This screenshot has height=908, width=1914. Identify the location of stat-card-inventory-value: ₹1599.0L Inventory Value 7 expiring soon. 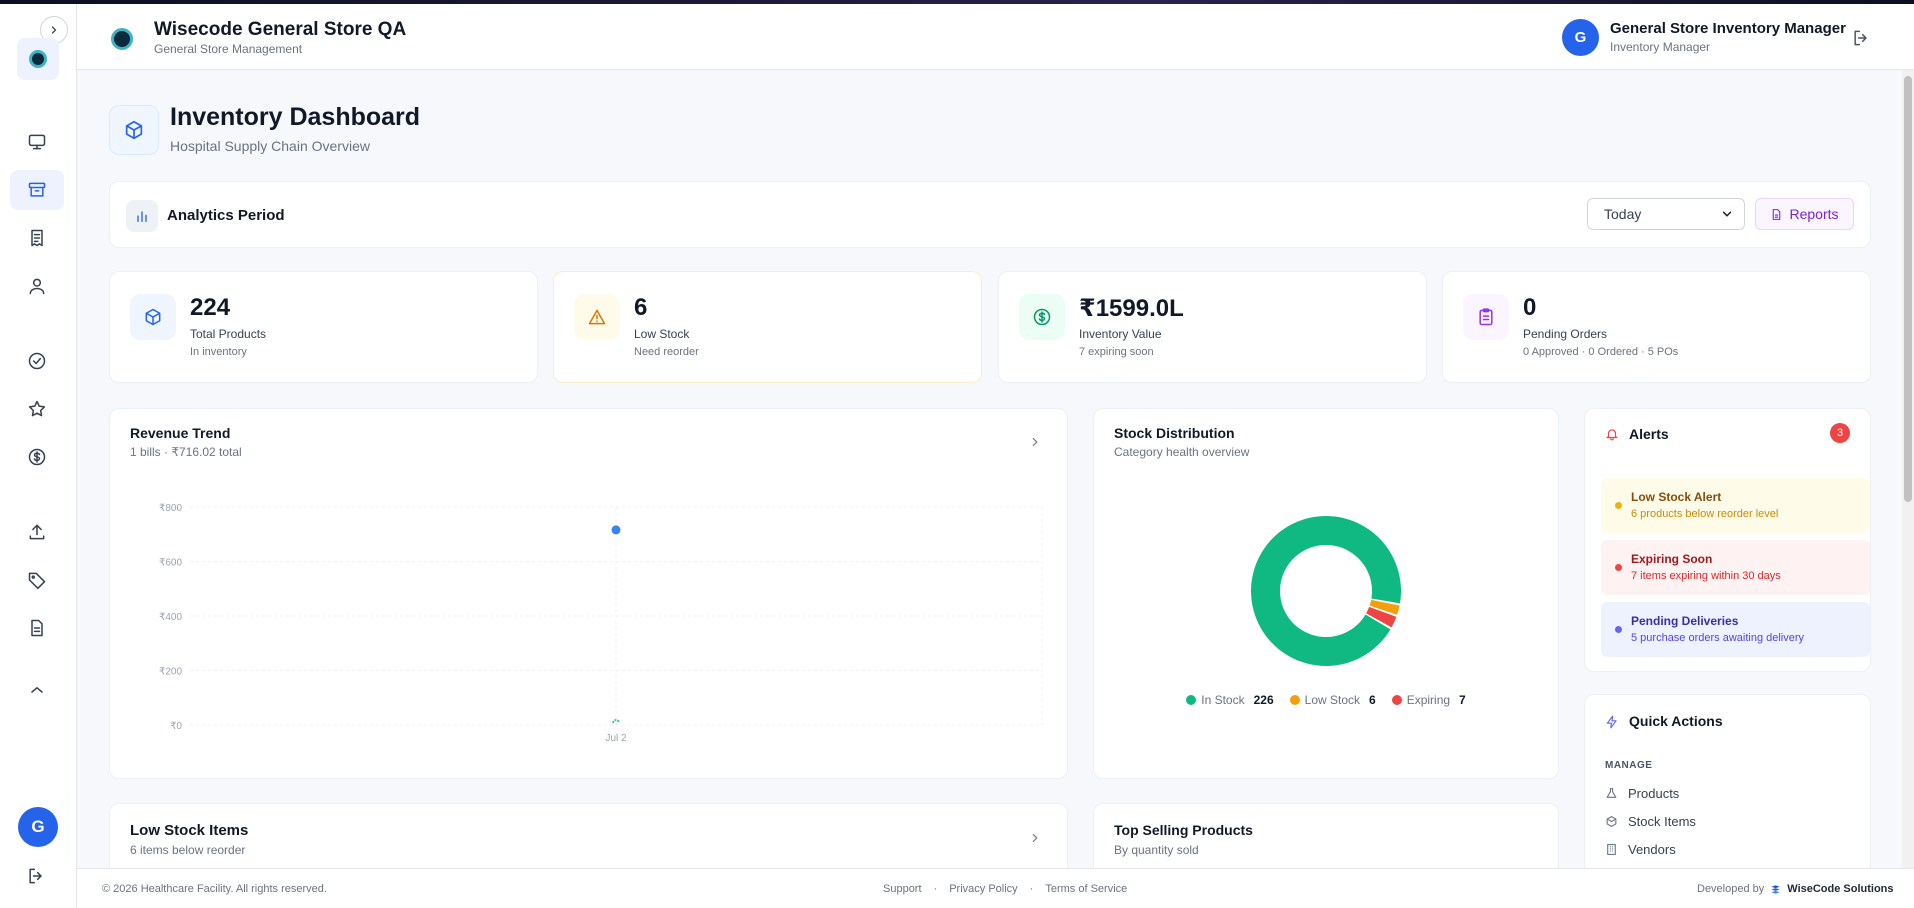
(1212, 327).